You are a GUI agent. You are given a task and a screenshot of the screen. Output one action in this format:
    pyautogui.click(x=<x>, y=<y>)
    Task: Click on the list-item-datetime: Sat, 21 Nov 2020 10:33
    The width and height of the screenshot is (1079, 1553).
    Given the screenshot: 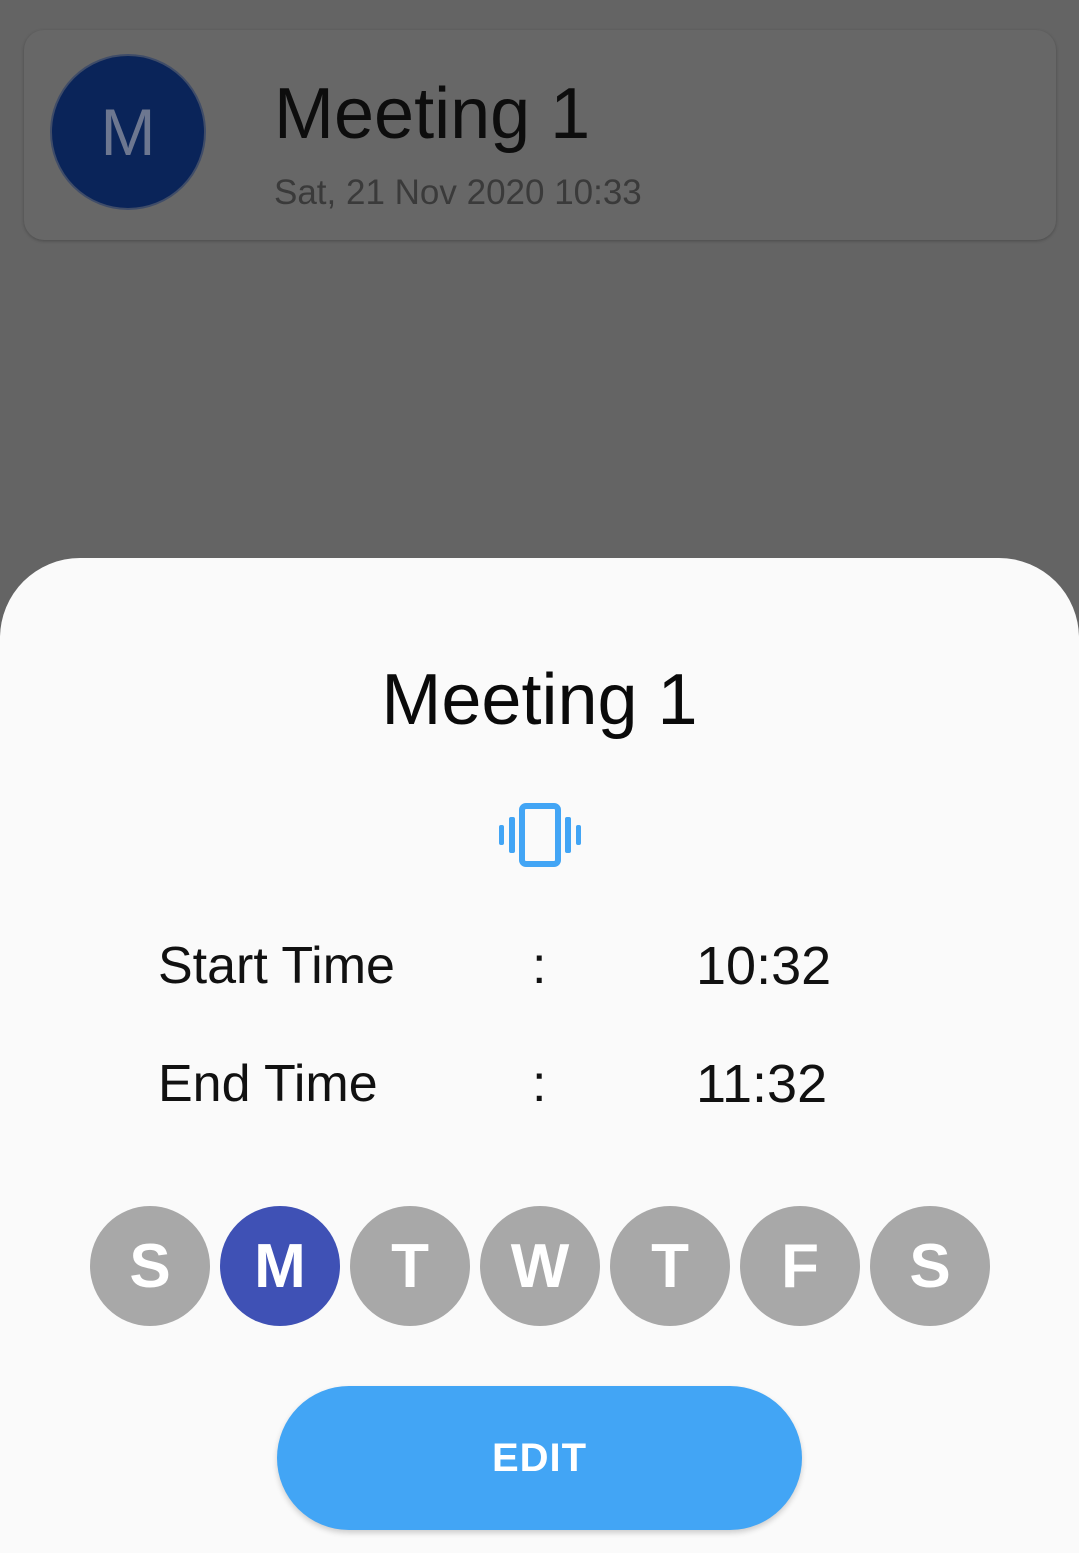 What is the action you would take?
    pyautogui.click(x=458, y=192)
    